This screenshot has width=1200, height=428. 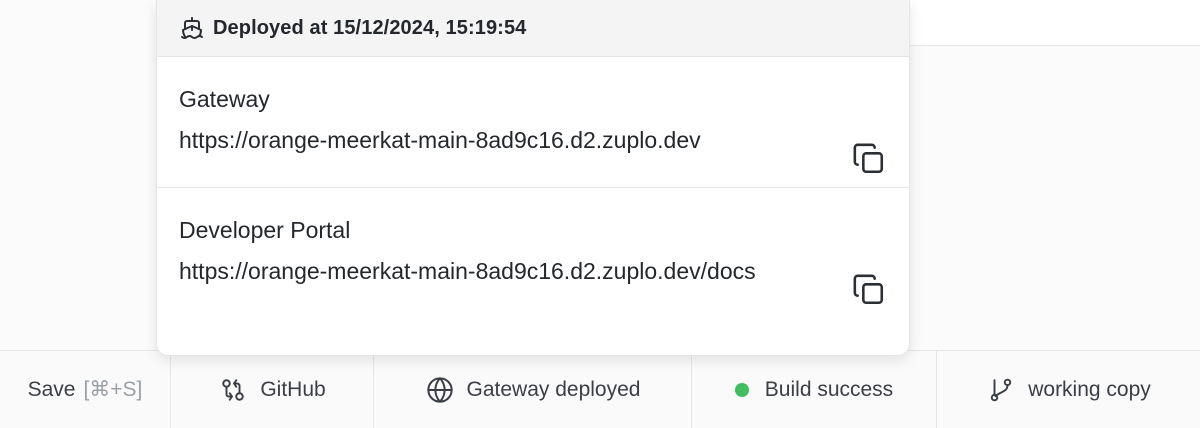 I want to click on save-button: Save [⌘+S], so click(x=85, y=389).